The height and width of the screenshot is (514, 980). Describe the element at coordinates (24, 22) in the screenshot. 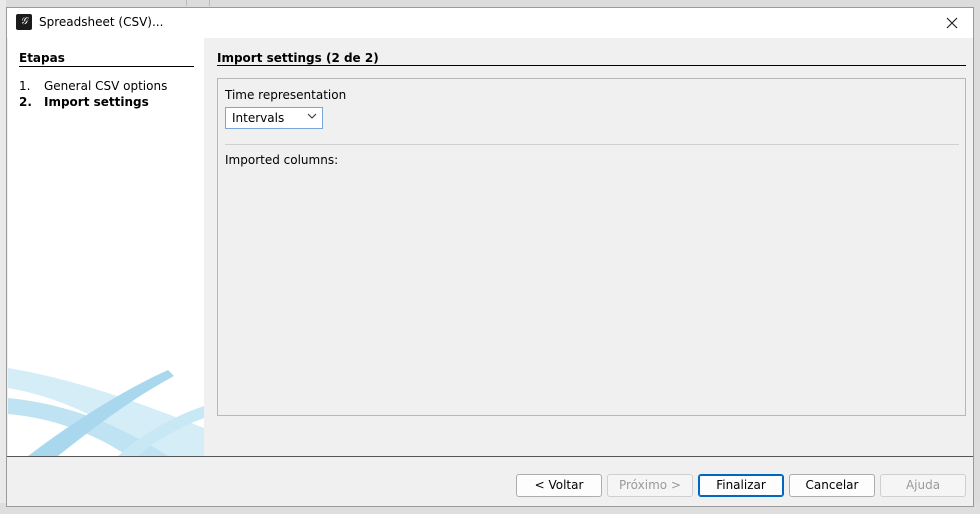

I see `app-logo-icon: 𝒢` at that location.